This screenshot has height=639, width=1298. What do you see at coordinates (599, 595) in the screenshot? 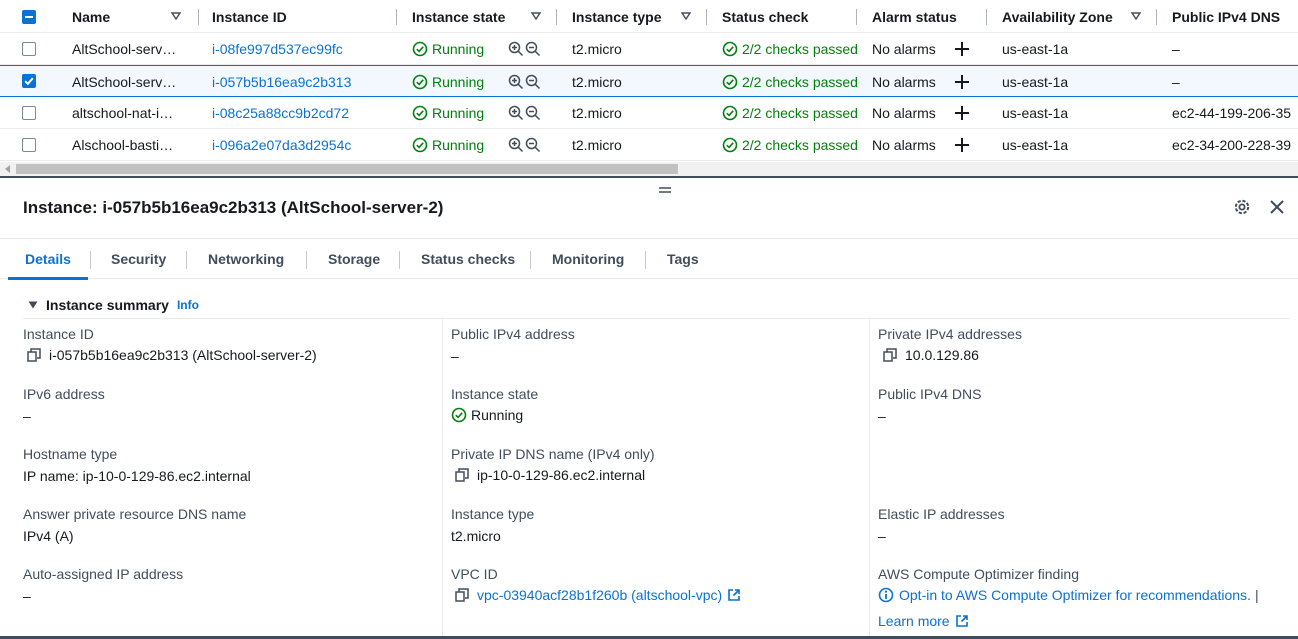
I see `vpc-id-link: vpc-03940acf28b1f260b (altschool-vpc)` at bounding box center [599, 595].